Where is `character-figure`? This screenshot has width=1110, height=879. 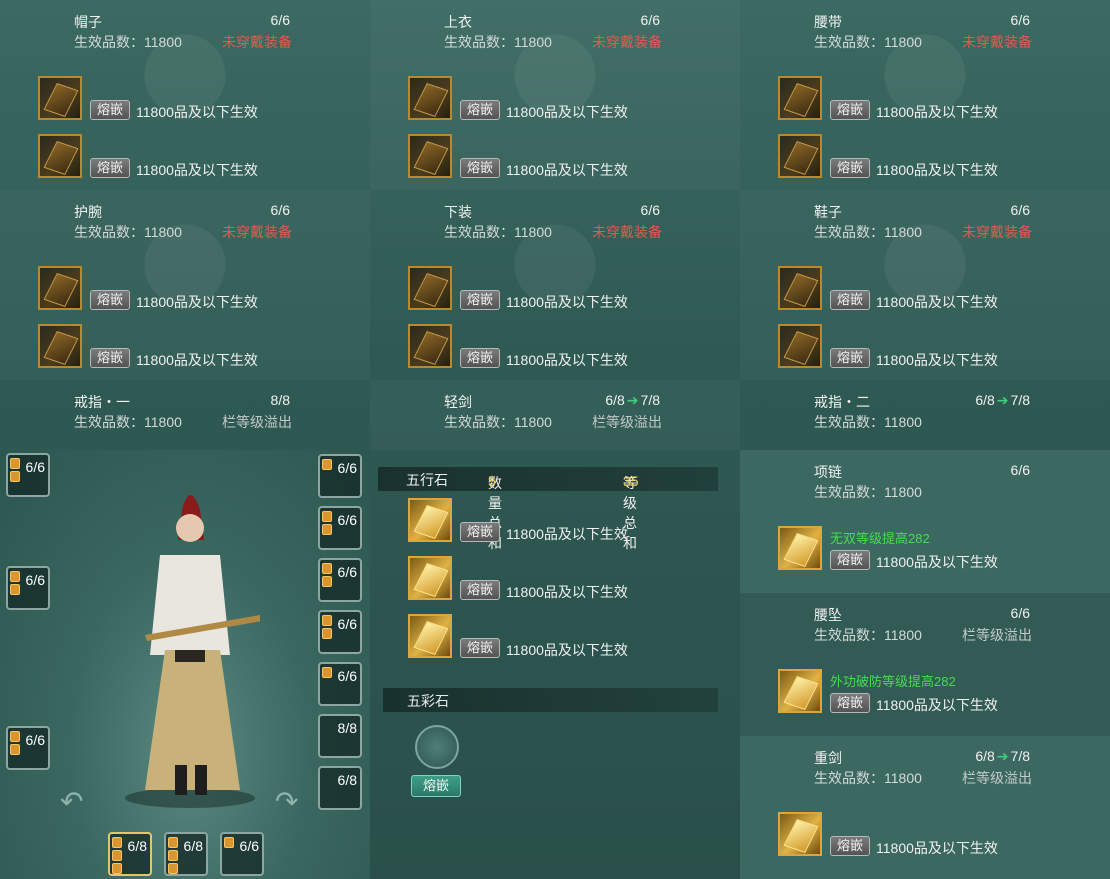
character-figure is located at coordinates (190, 645).